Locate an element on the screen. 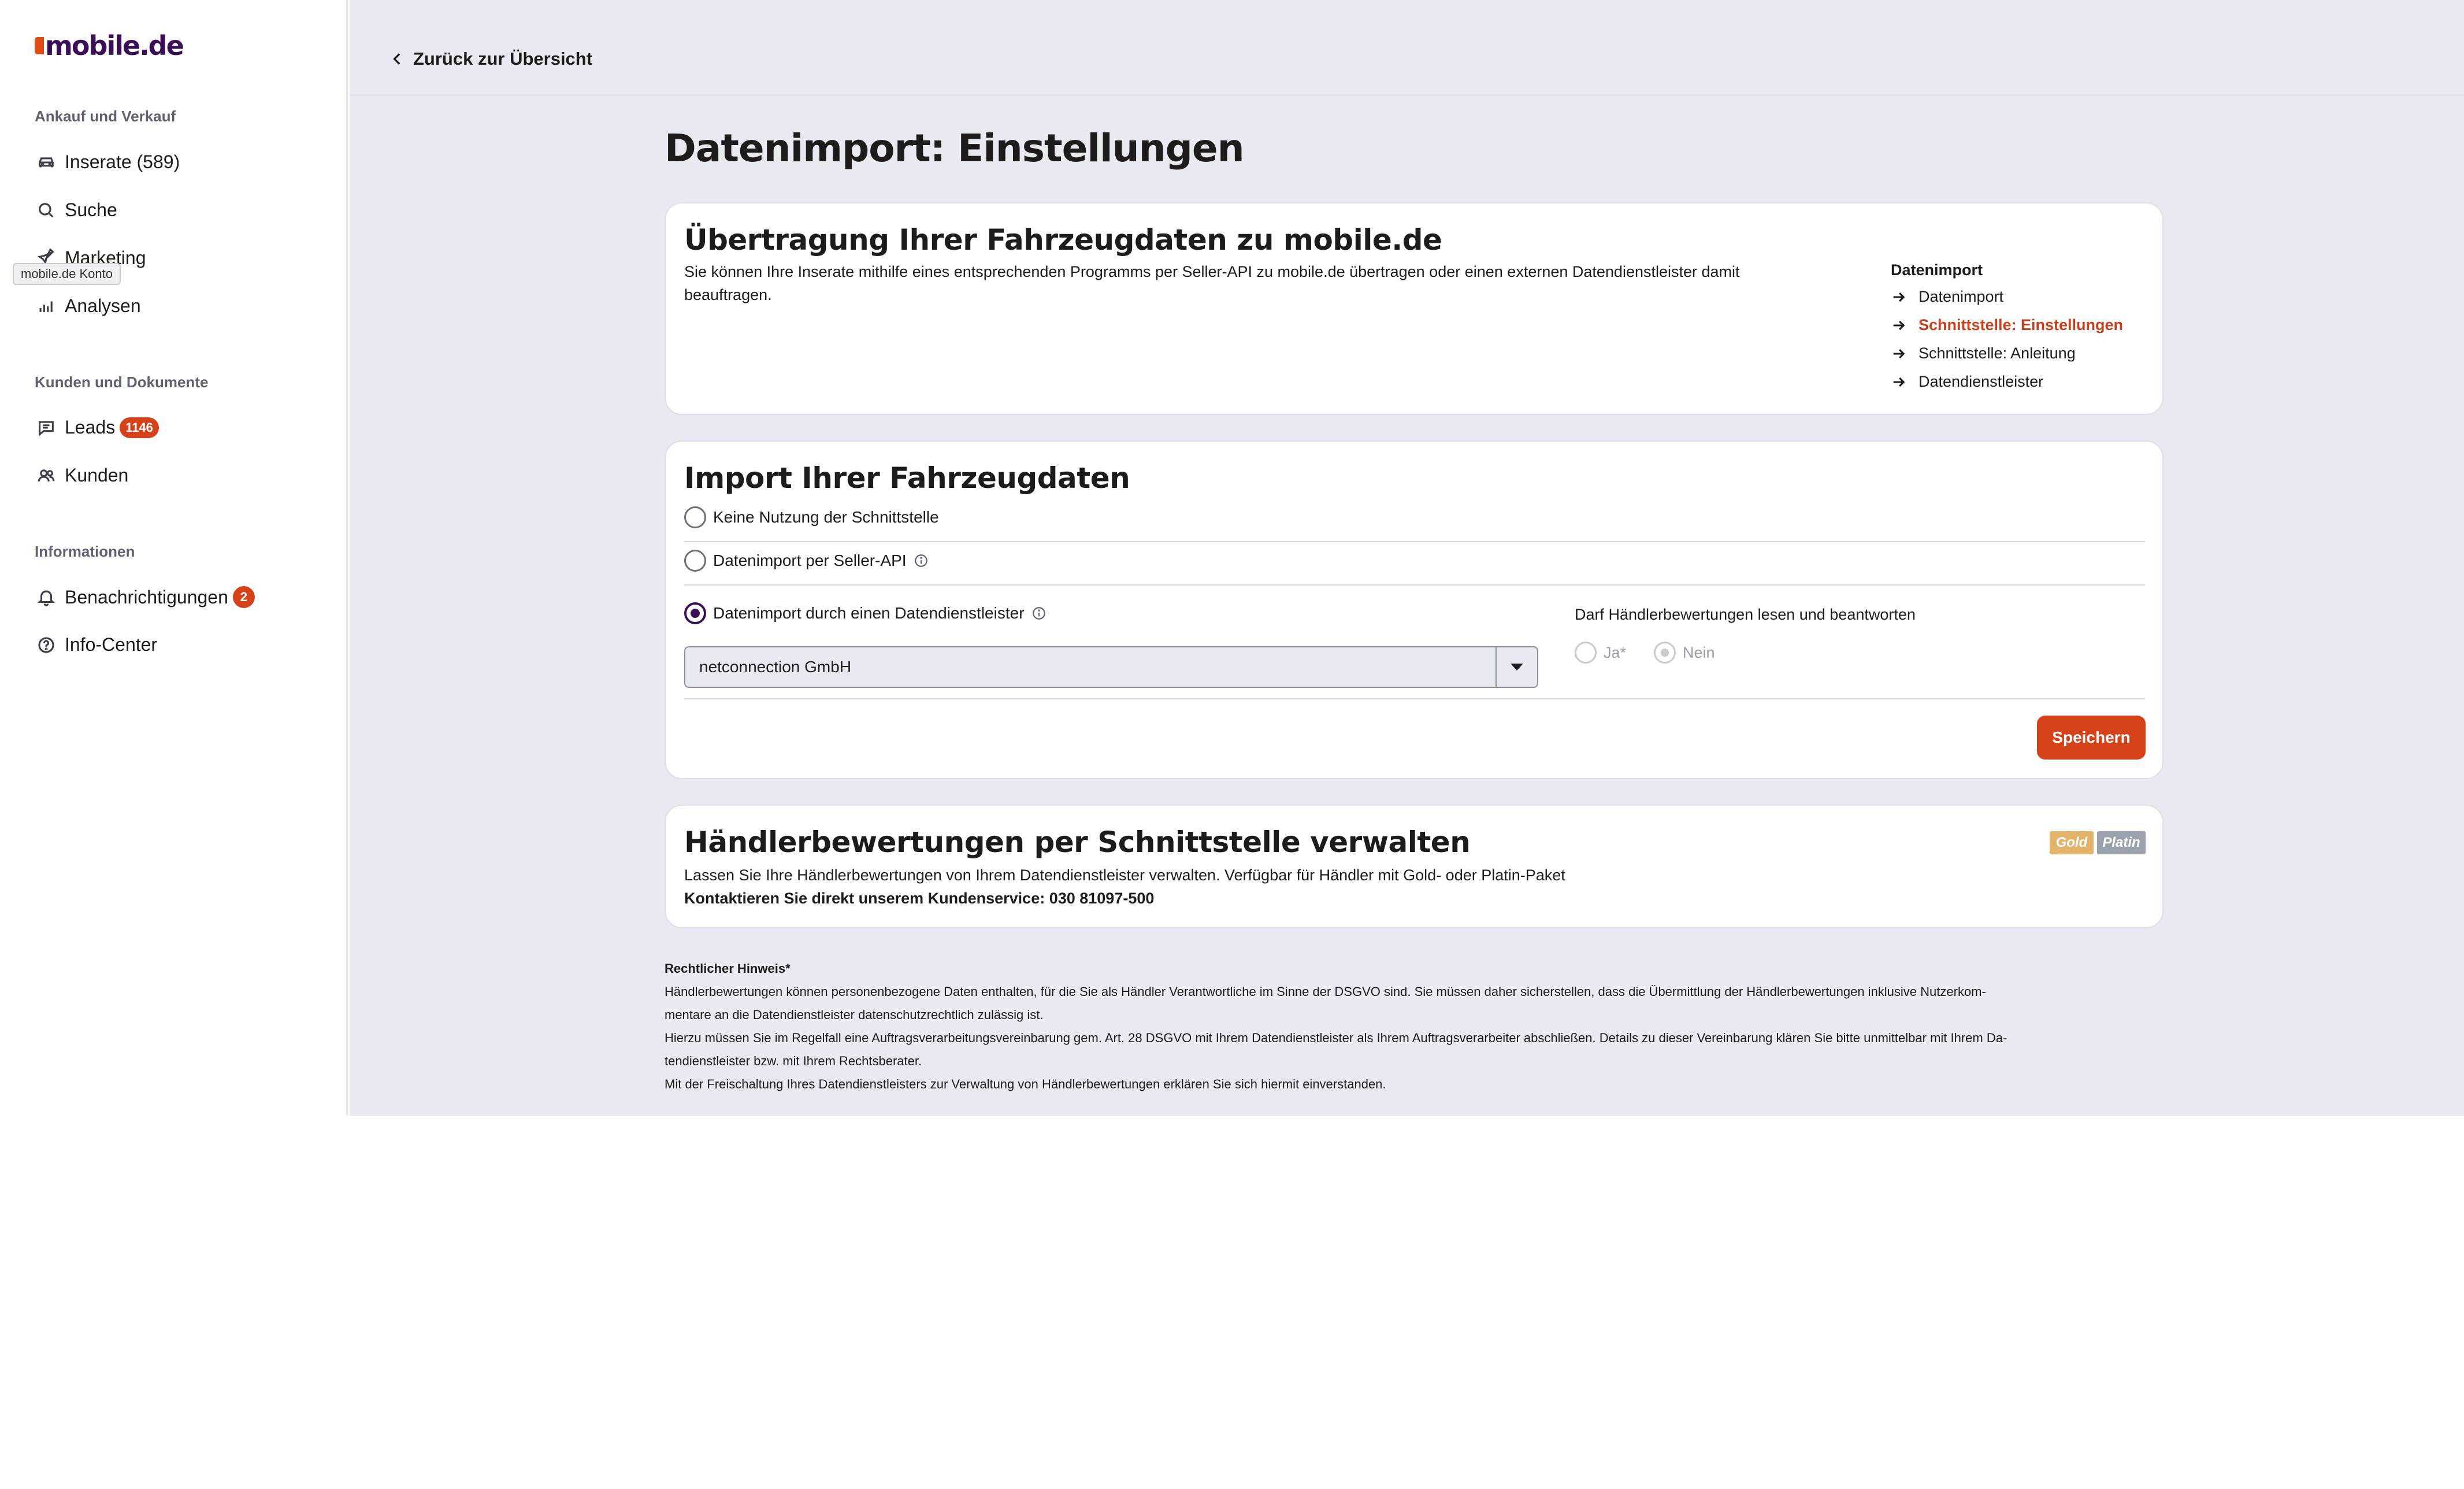 This screenshot has height=1489, width=2464. ratings-option-yes: Ja* is located at coordinates (1600, 653).